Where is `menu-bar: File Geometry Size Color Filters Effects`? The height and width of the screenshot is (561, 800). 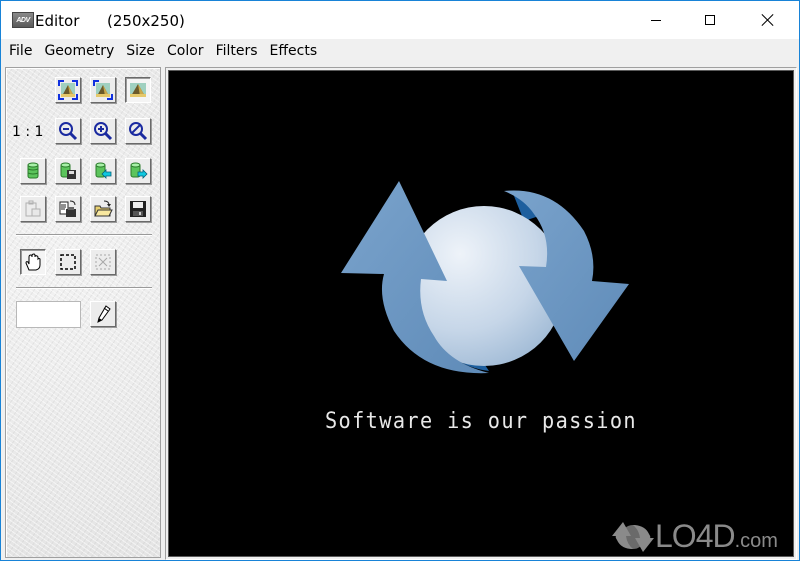 menu-bar: File Geometry Size Color Filters Effects is located at coordinates (400, 51).